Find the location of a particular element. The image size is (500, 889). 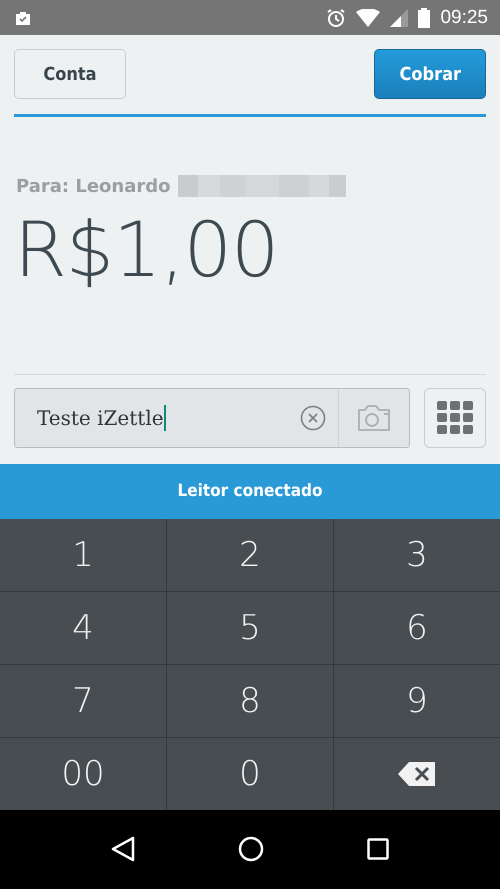

keypad-key: 6 is located at coordinates (417, 628).